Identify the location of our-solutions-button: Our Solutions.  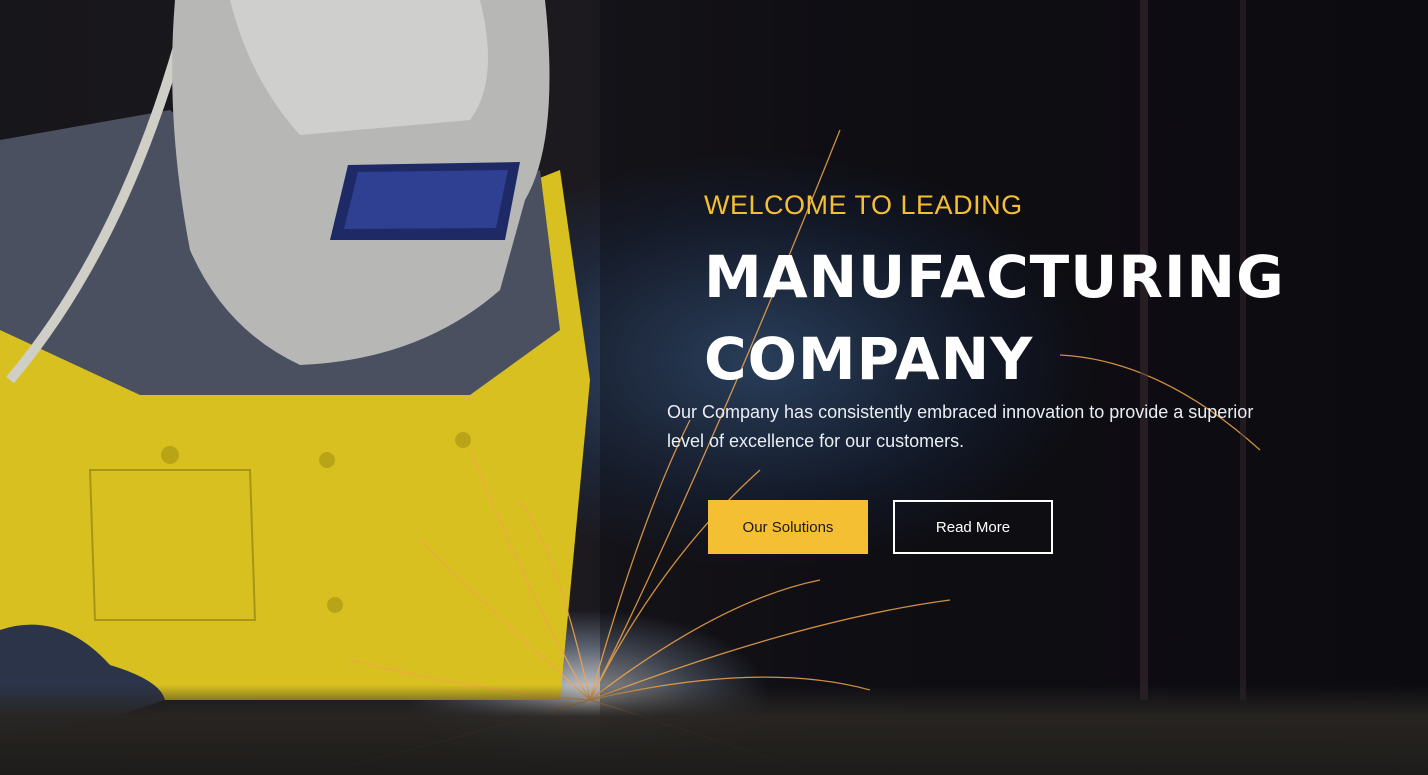
(788, 527).